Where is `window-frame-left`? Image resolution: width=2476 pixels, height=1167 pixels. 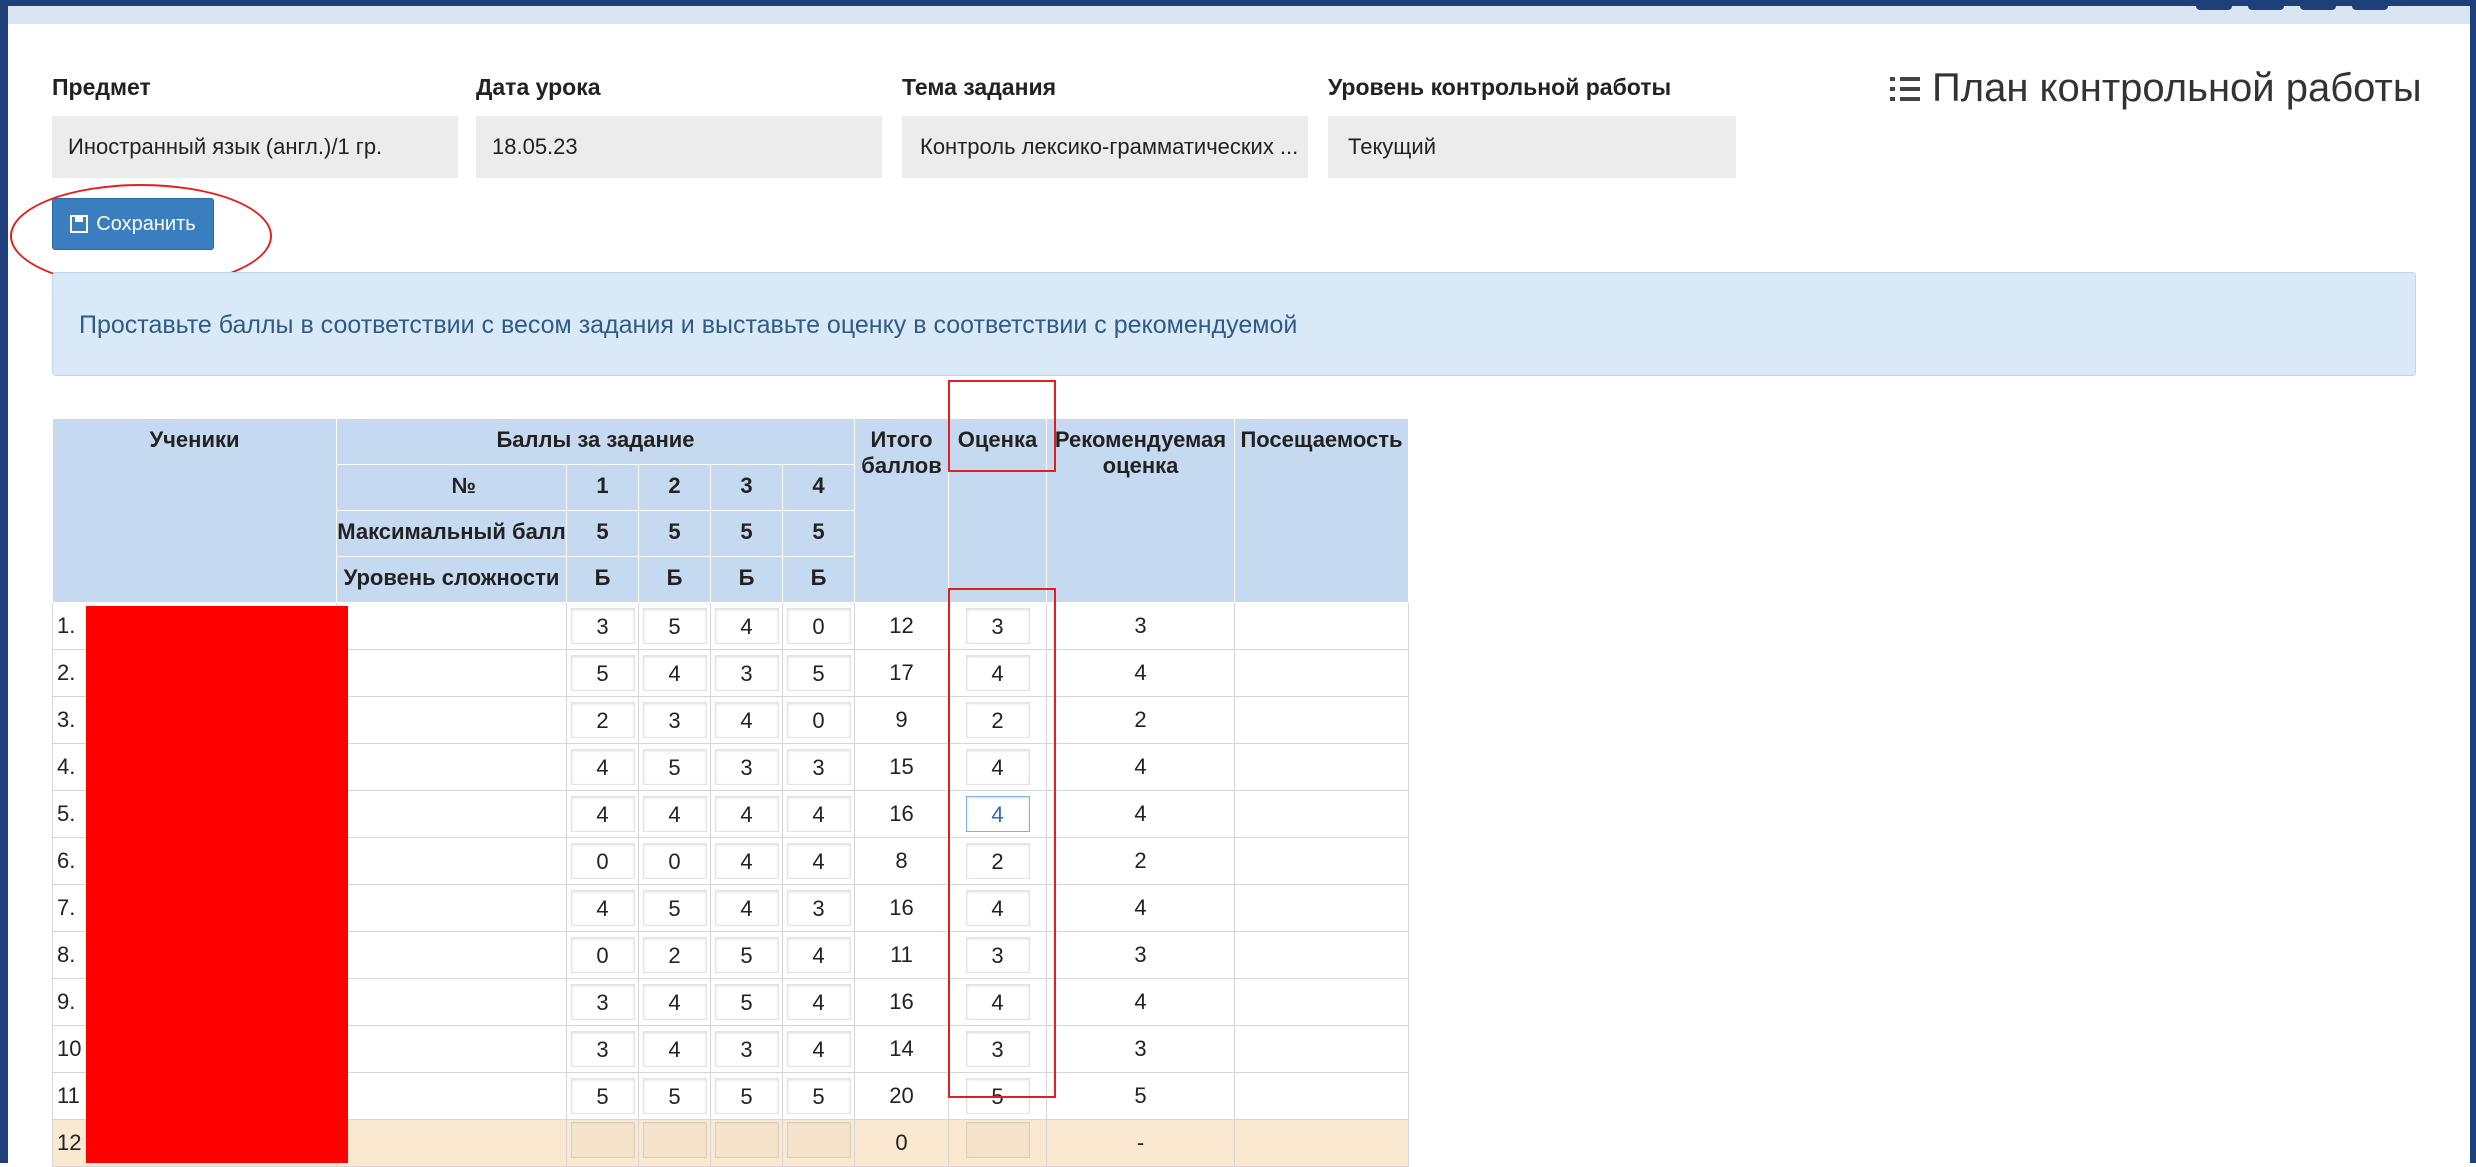 window-frame-left is located at coordinates (4, 581).